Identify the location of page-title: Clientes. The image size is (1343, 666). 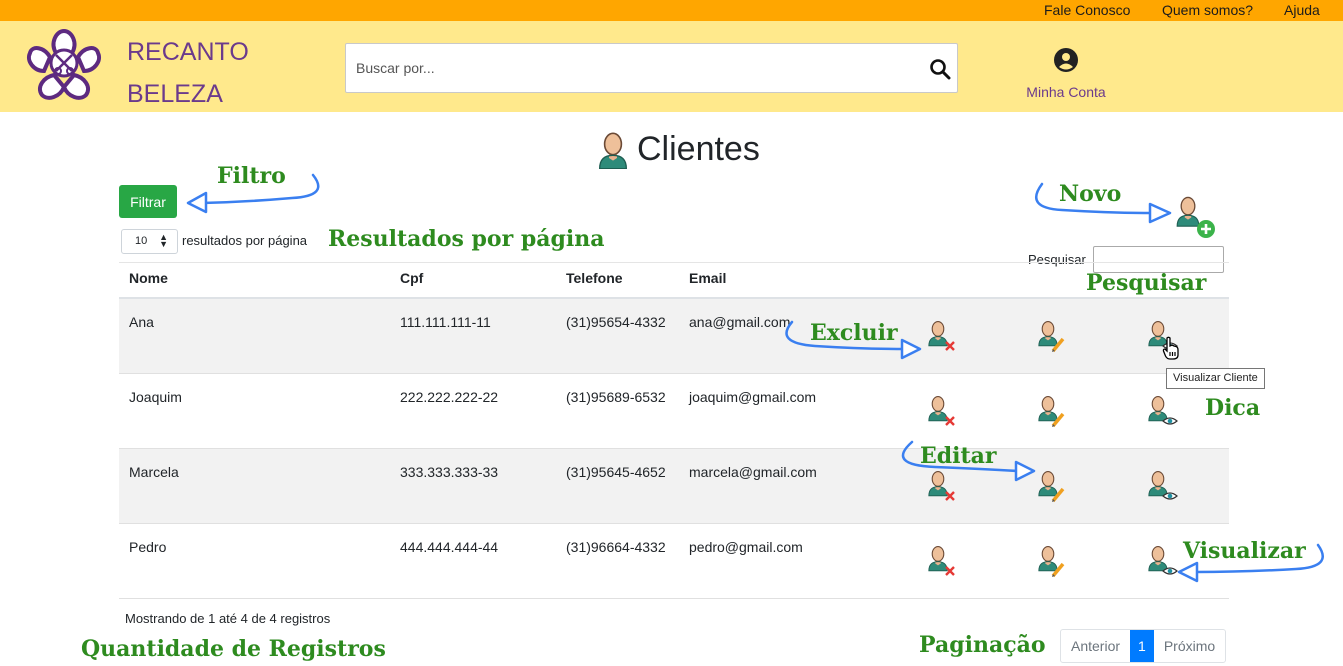
(678, 149).